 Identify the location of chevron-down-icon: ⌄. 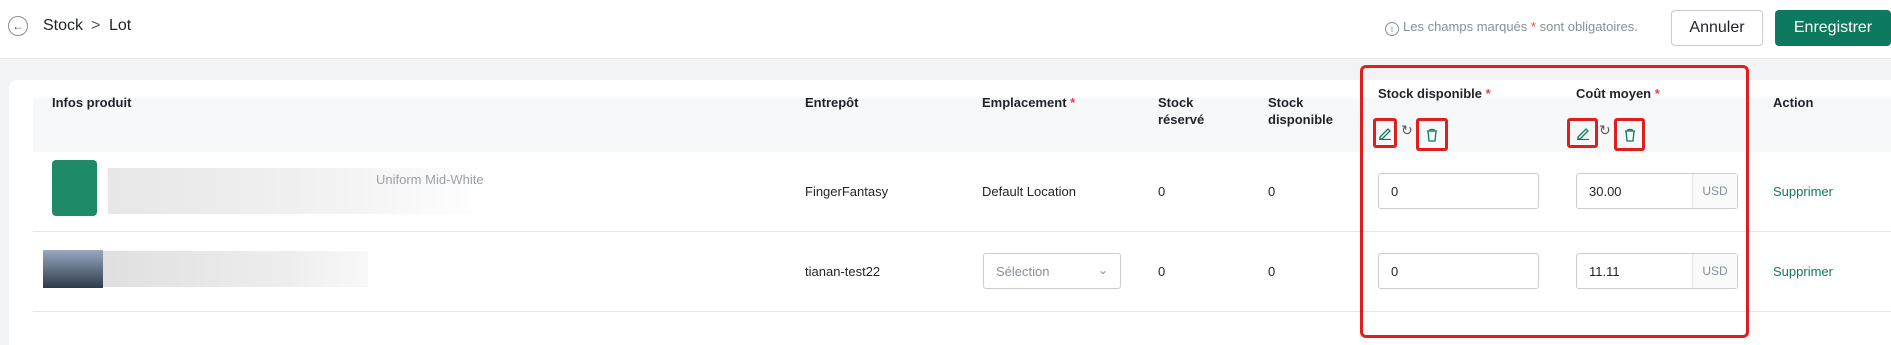
(1102, 270).